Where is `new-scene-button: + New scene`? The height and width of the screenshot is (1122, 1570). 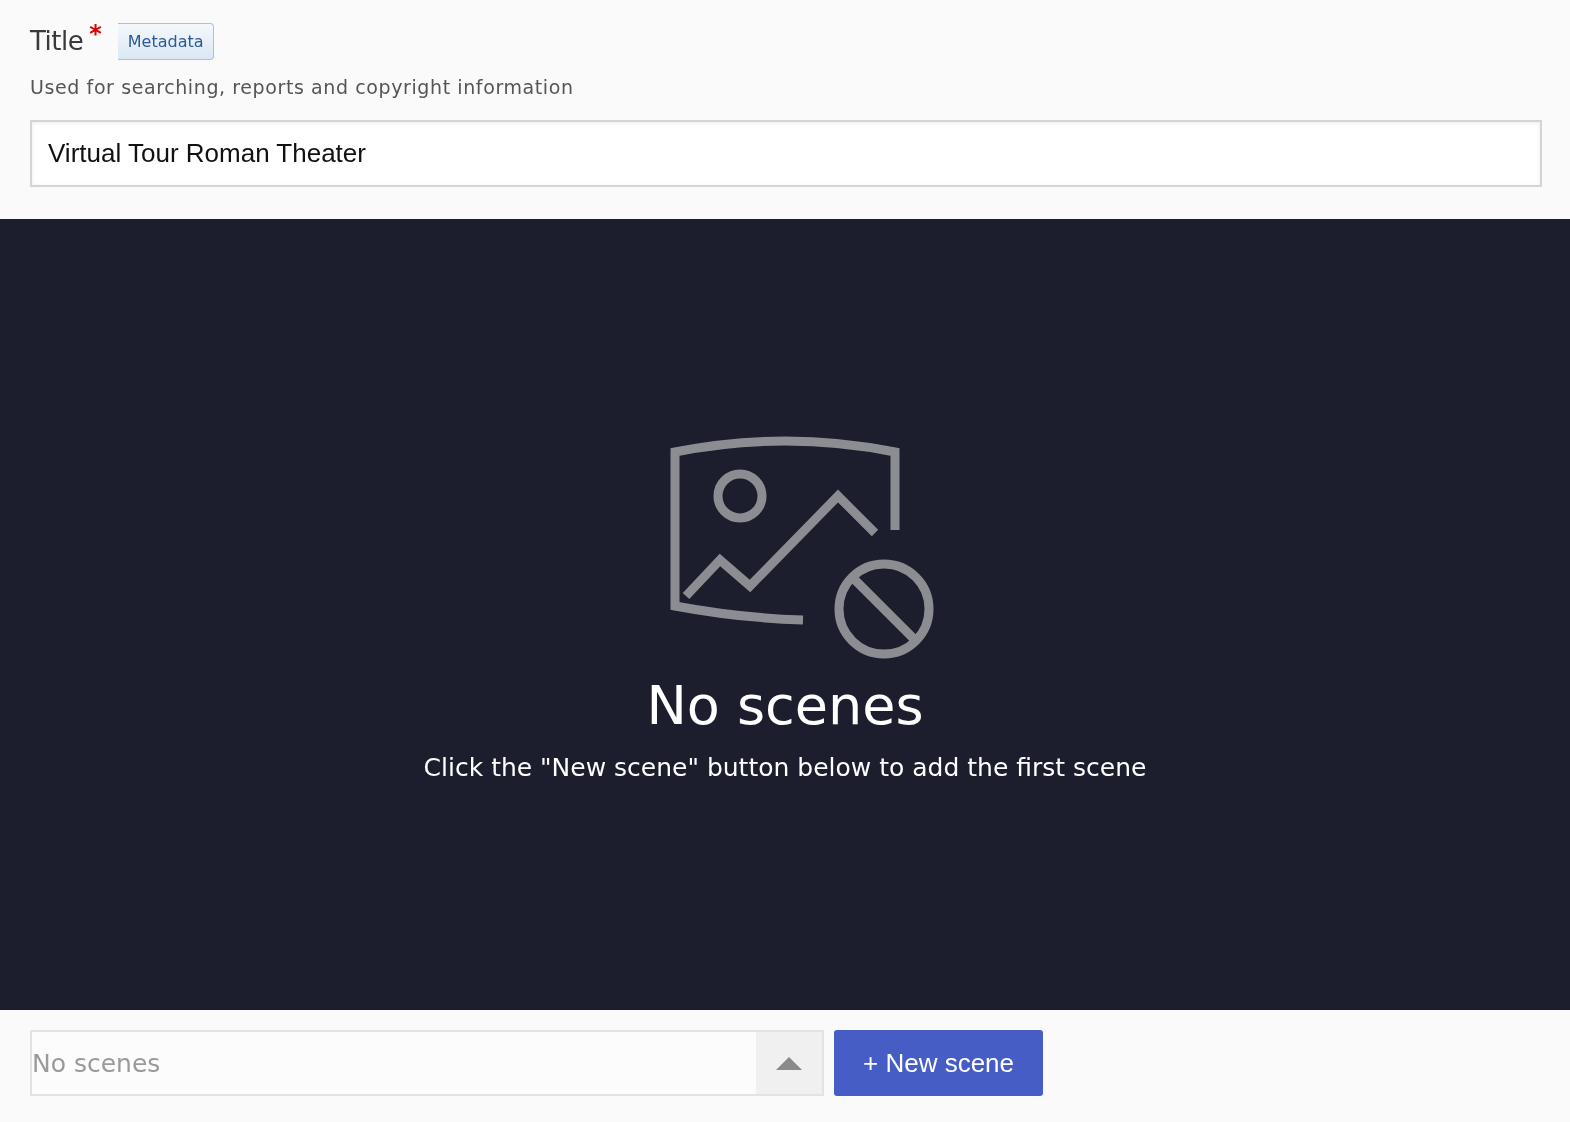
new-scene-button: + New scene is located at coordinates (938, 1063).